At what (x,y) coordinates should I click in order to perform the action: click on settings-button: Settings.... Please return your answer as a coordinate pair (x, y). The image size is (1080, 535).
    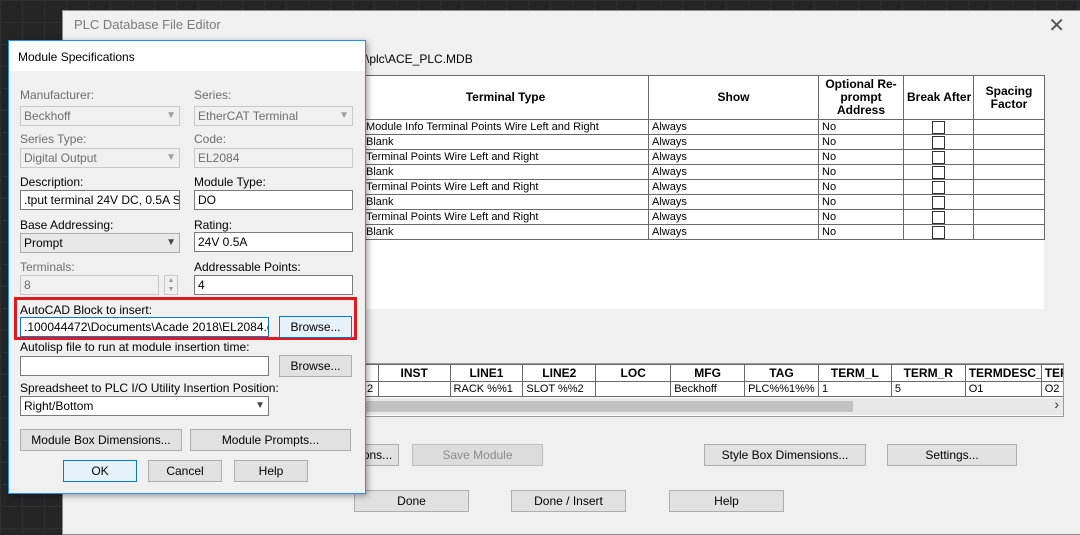
    Looking at the image, I should click on (952, 455).